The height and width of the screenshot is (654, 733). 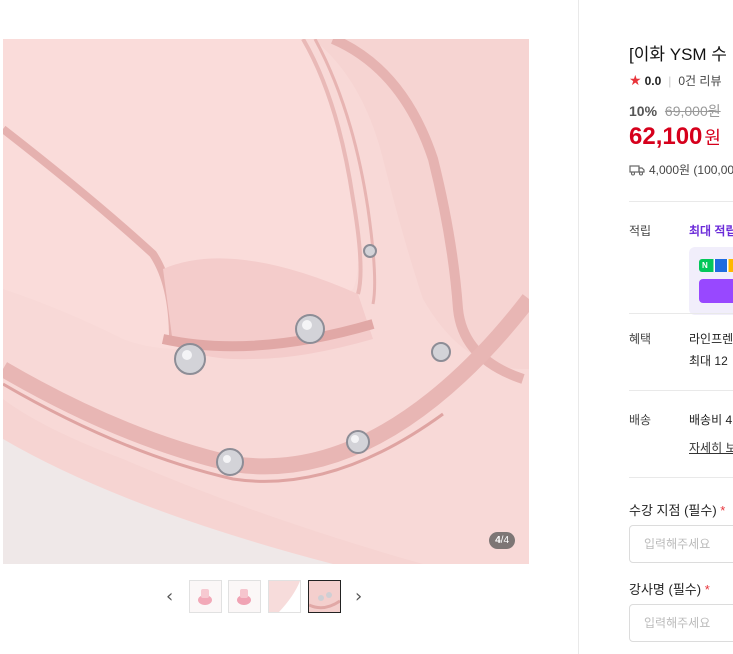 I want to click on branch-input, so click(x=681, y=544).